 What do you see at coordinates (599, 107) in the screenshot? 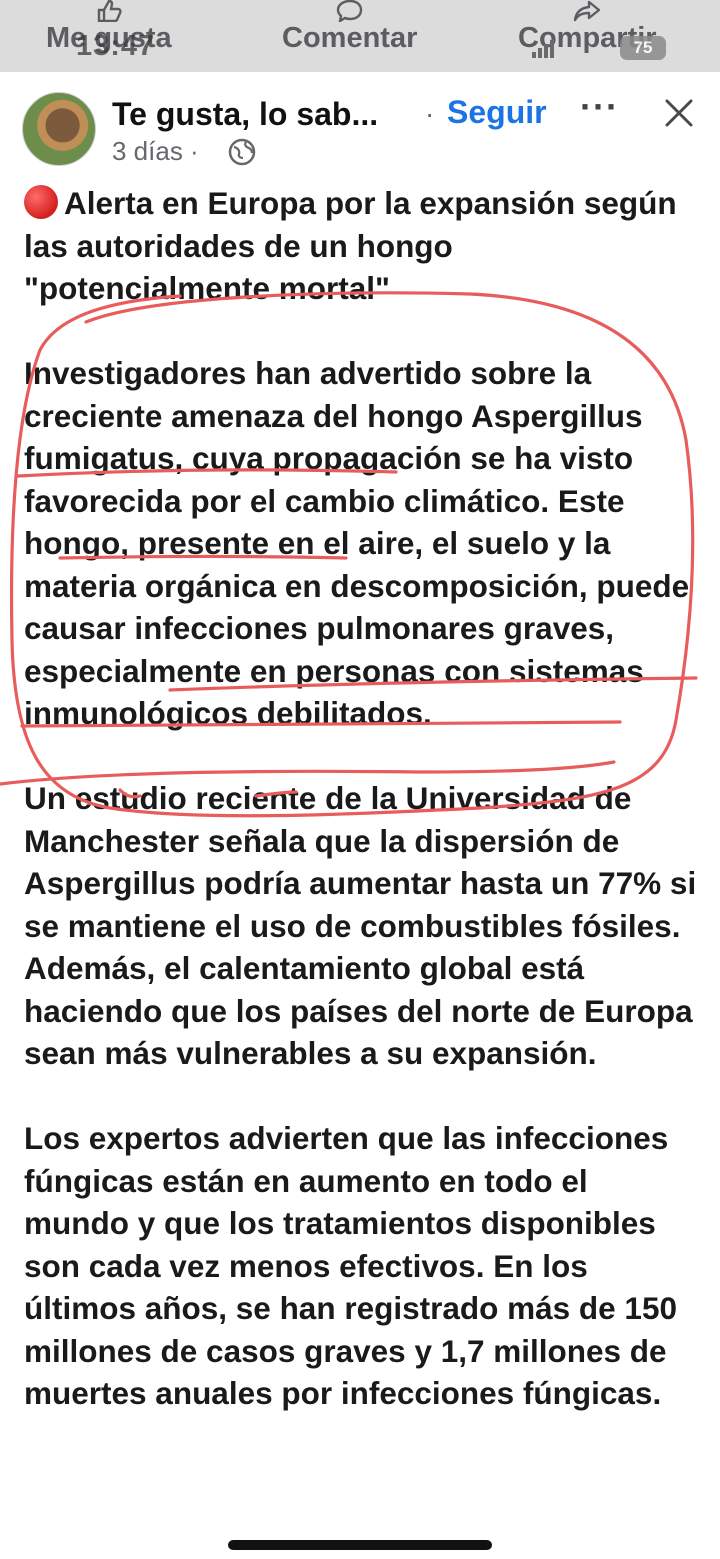
I see `more-options-button: ···` at bounding box center [599, 107].